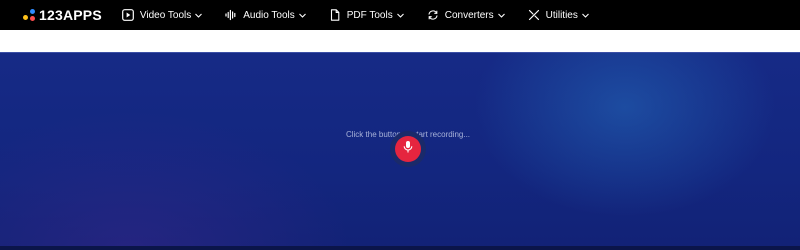 The width and height of the screenshot is (800, 250). I want to click on microphone-icon, so click(408, 149).